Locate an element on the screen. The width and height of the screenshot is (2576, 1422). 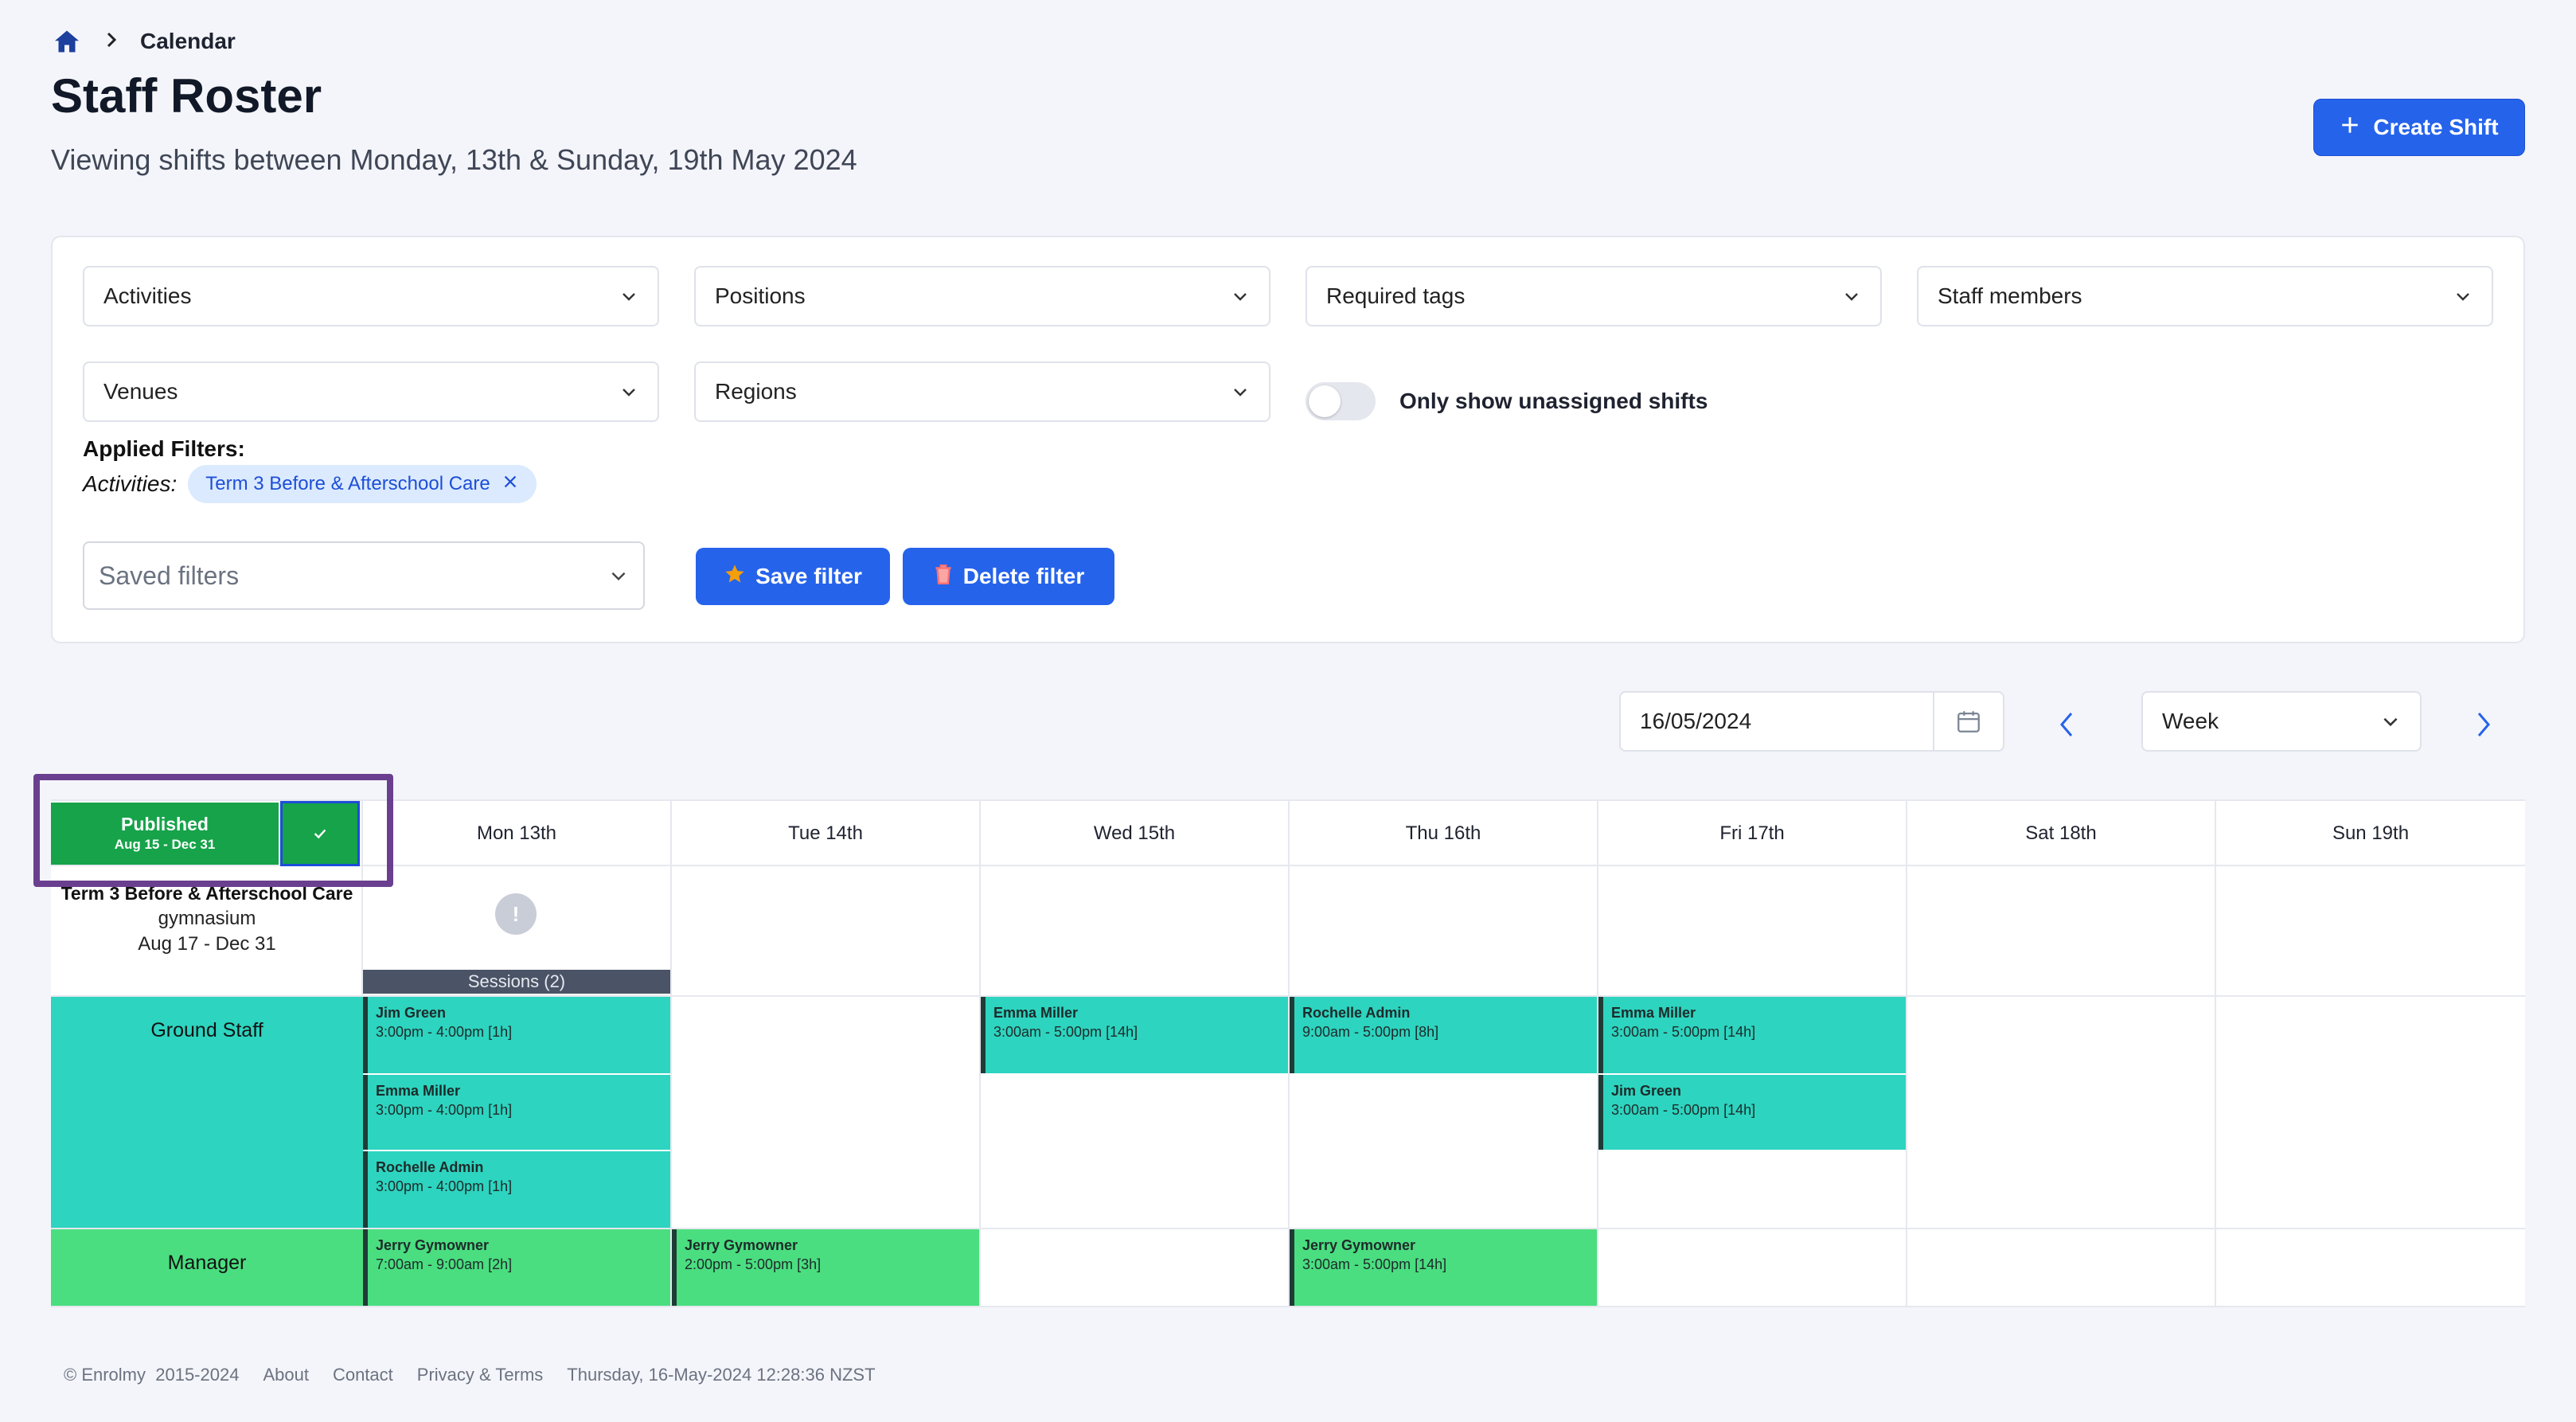
footer-contact-link: Contact is located at coordinates (363, 1375).